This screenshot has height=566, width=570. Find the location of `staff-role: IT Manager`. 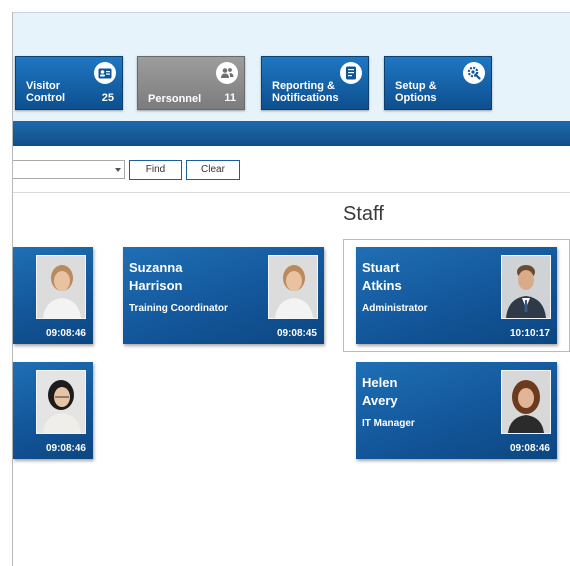

staff-role: IT Manager is located at coordinates (388, 423).